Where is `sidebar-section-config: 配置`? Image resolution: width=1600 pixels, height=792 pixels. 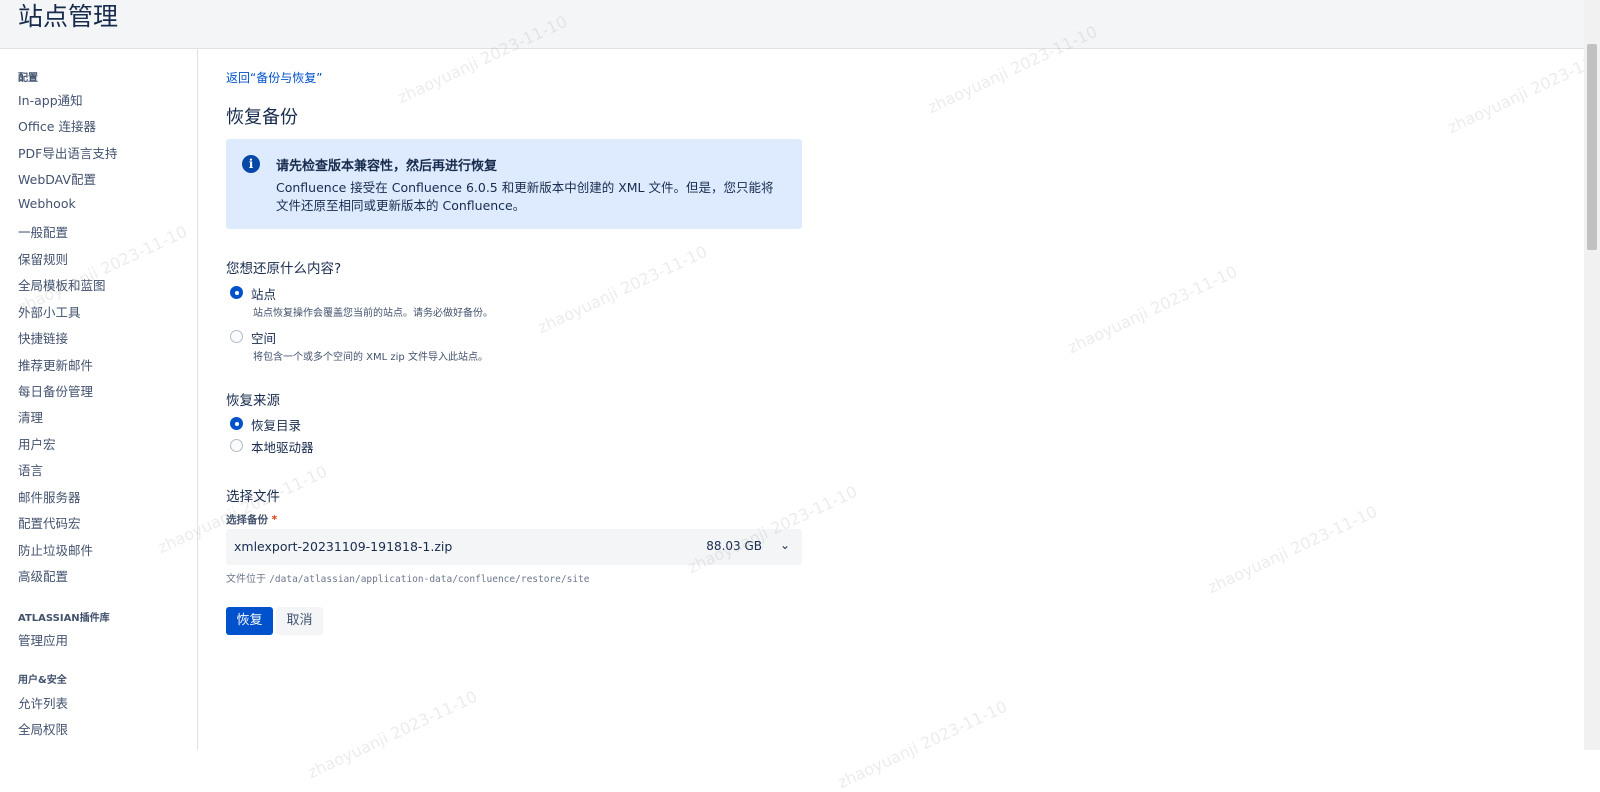
sidebar-section-config: 配置 is located at coordinates (28, 78).